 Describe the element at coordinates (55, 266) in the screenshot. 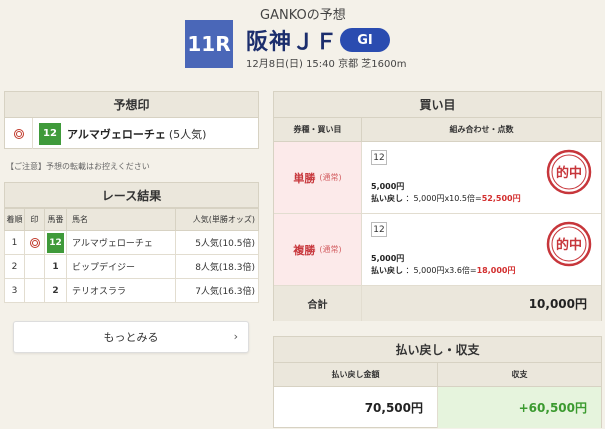

I see `number-cell: 1` at that location.